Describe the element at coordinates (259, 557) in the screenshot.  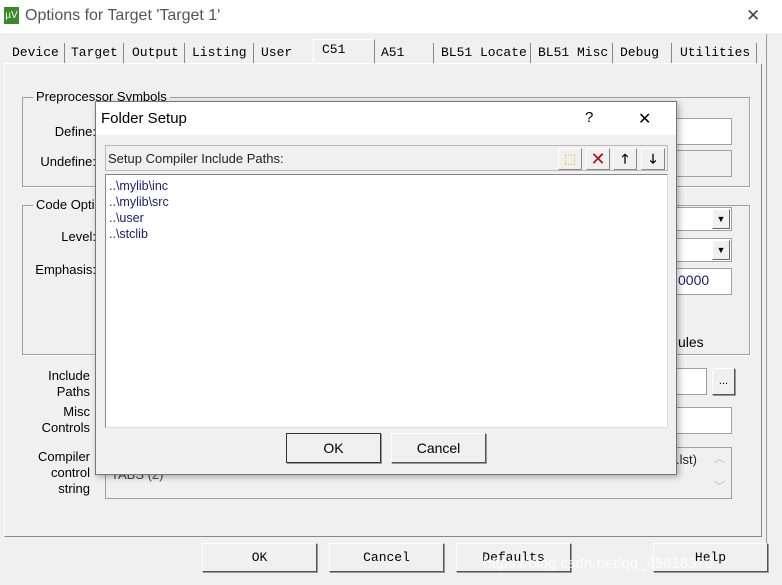
I see `ok-button: OK` at that location.